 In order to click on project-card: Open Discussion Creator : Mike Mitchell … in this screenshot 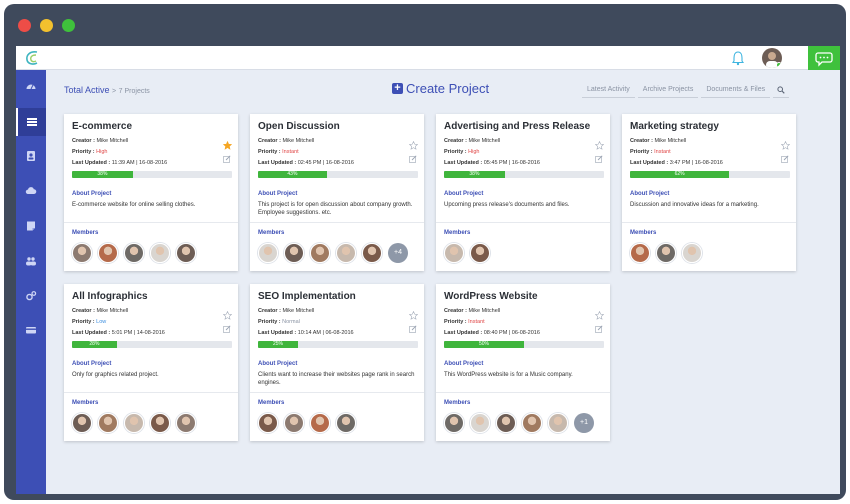, I will do `click(337, 192)`.